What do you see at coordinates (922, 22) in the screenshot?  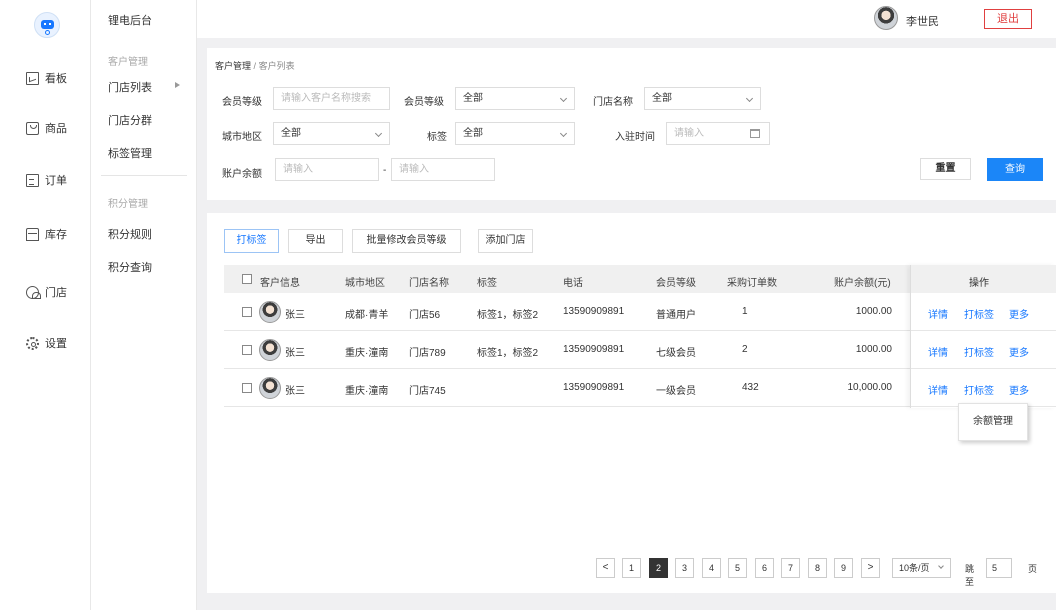 I see `username: 李世民` at bounding box center [922, 22].